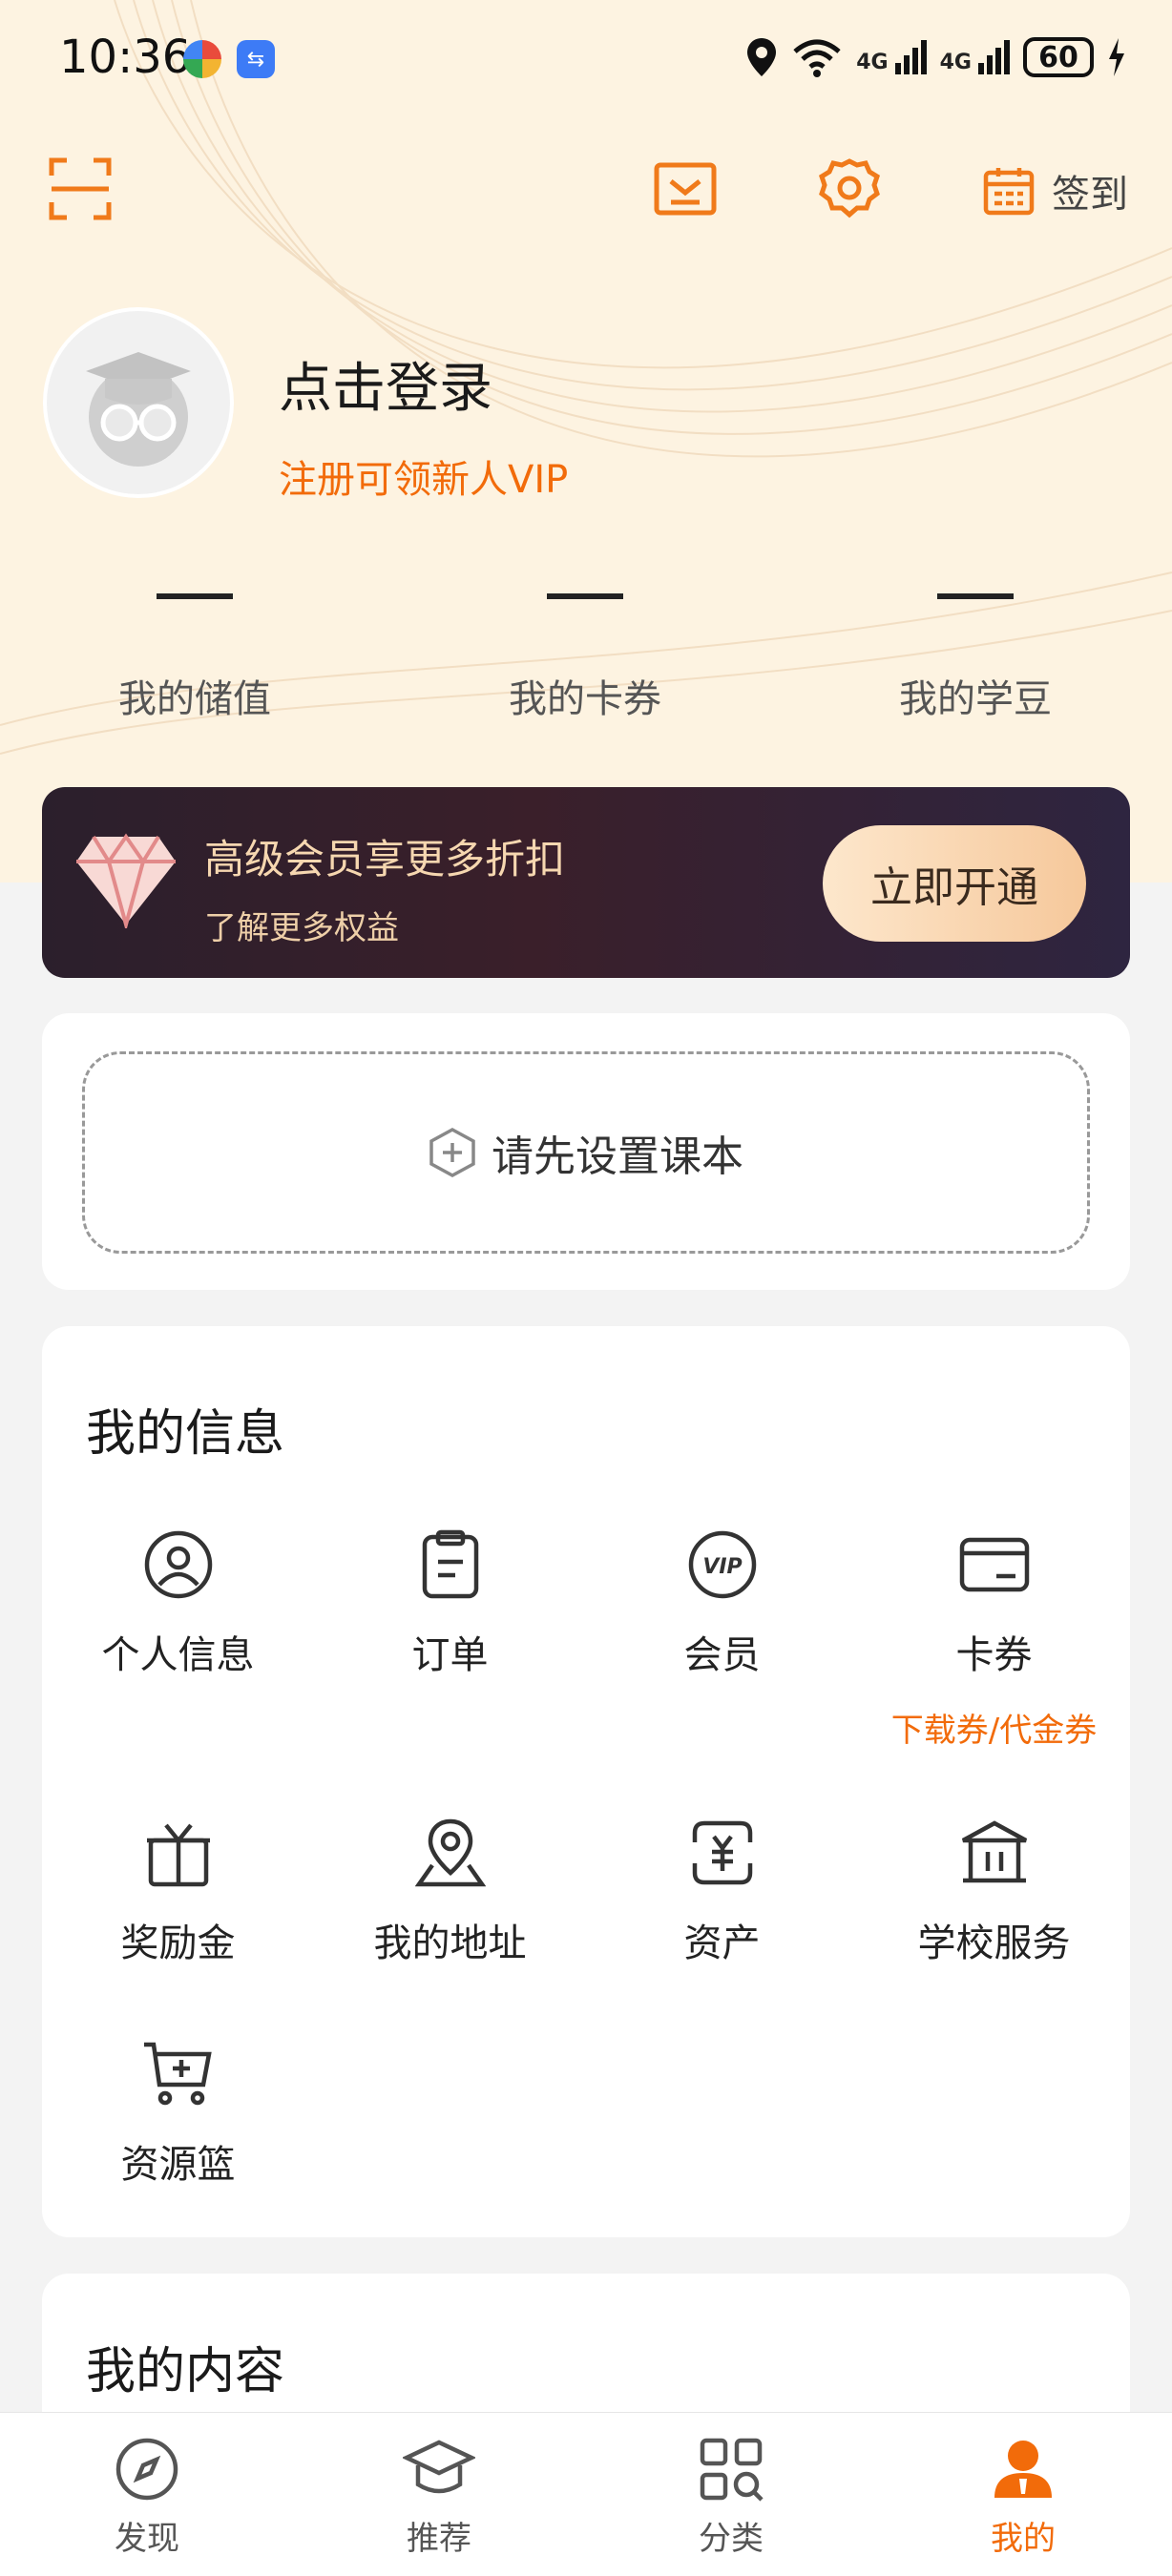 This screenshot has height=2576, width=1172. I want to click on usb-icon: ⇆, so click(256, 59).